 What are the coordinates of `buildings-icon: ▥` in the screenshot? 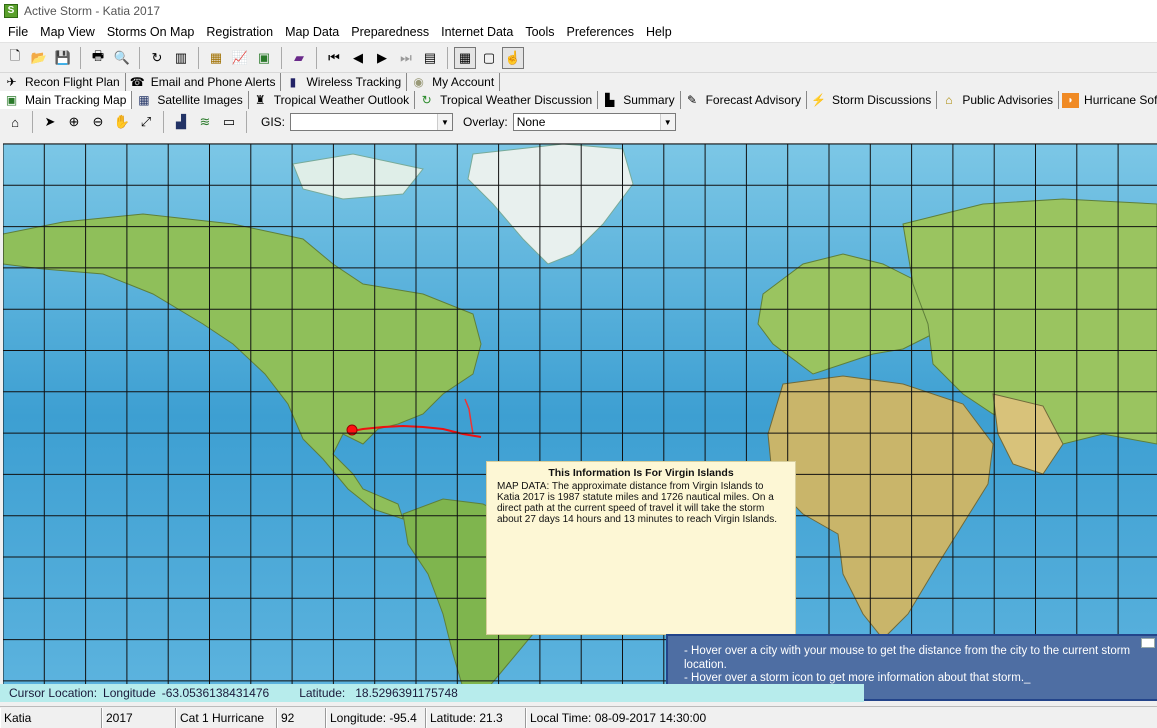 It's located at (181, 58).